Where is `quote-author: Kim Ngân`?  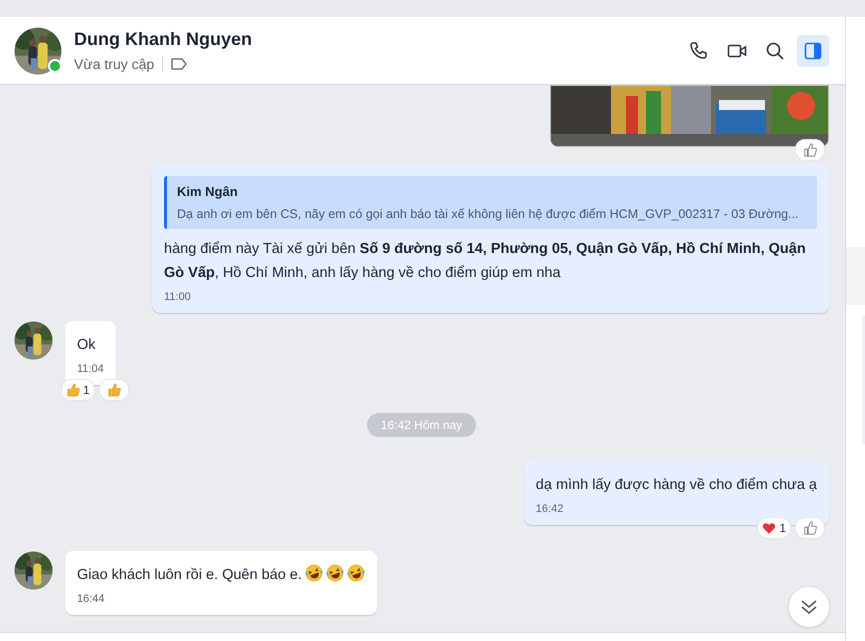 quote-author: Kim Ngân is located at coordinates (208, 191).